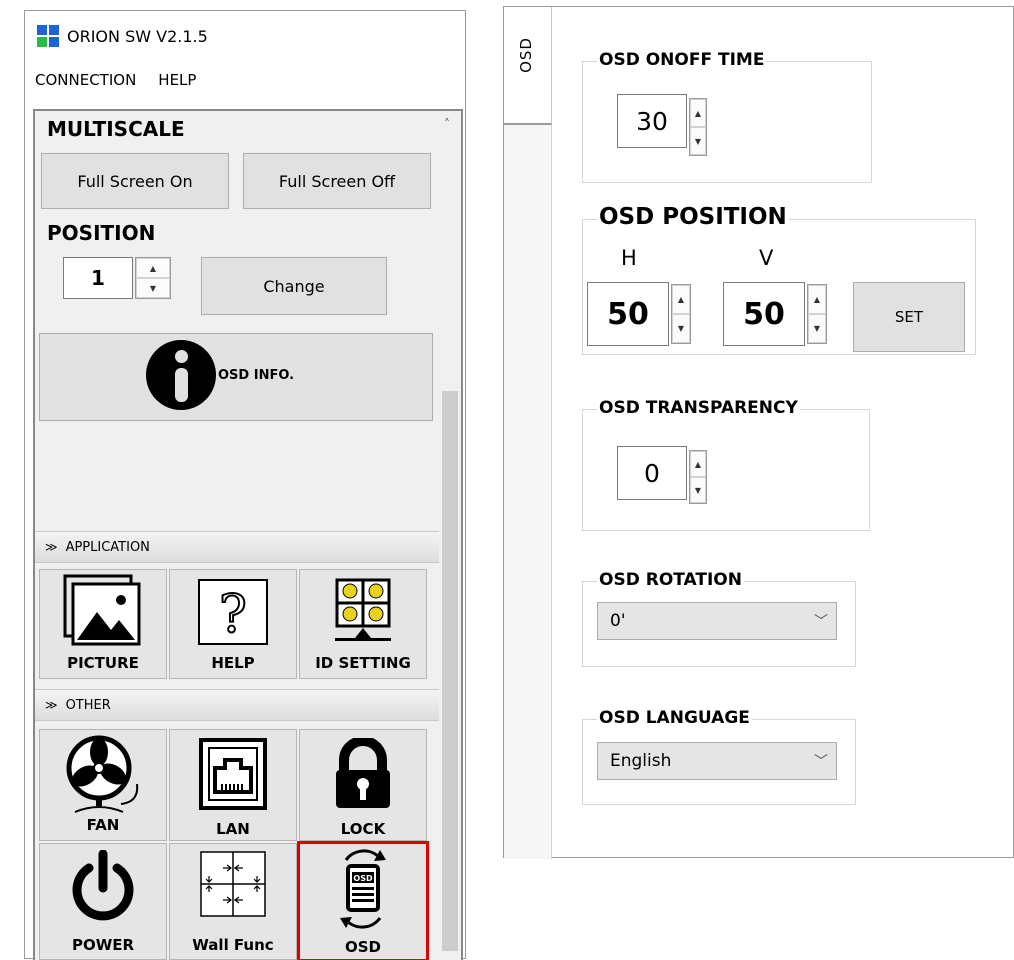 The height and width of the screenshot is (960, 1014). What do you see at coordinates (363, 829) in the screenshot?
I see `tile-label: LOCK` at bounding box center [363, 829].